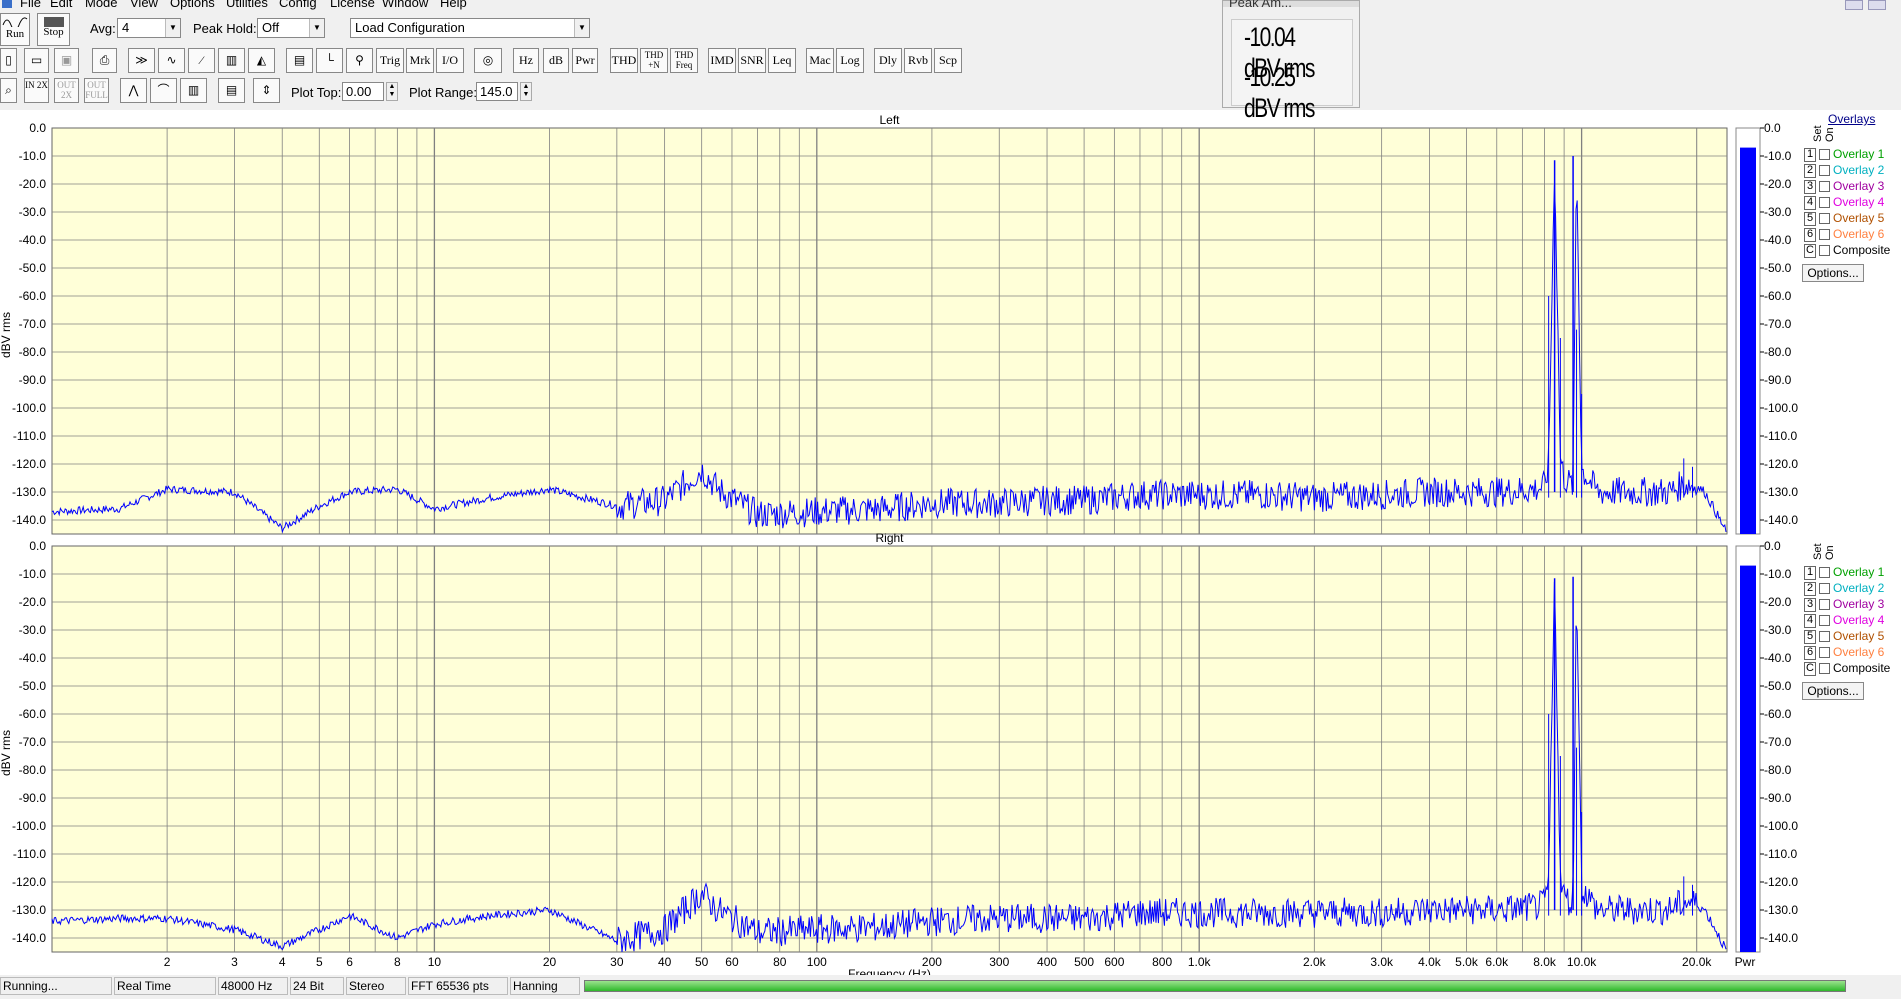 This screenshot has width=1901, height=999. What do you see at coordinates (624, 60) in the screenshot?
I see `thd-button: THD` at bounding box center [624, 60].